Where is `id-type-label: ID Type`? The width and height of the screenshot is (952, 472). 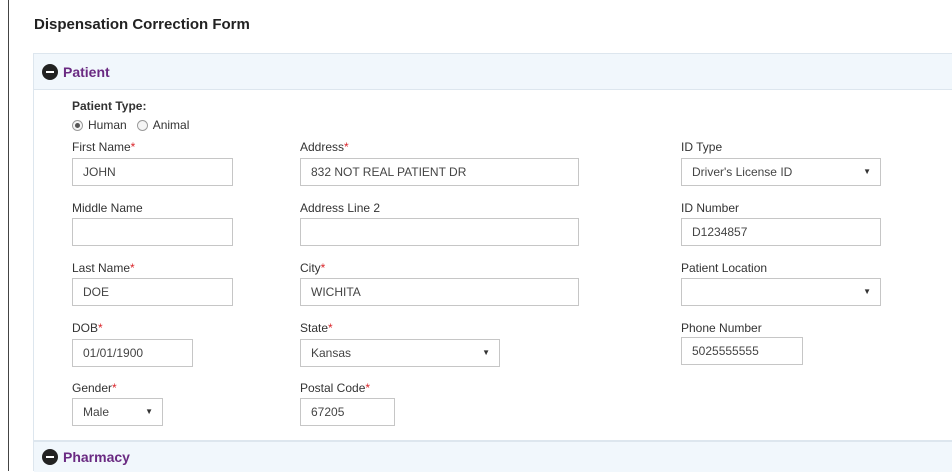 id-type-label: ID Type is located at coordinates (702, 147).